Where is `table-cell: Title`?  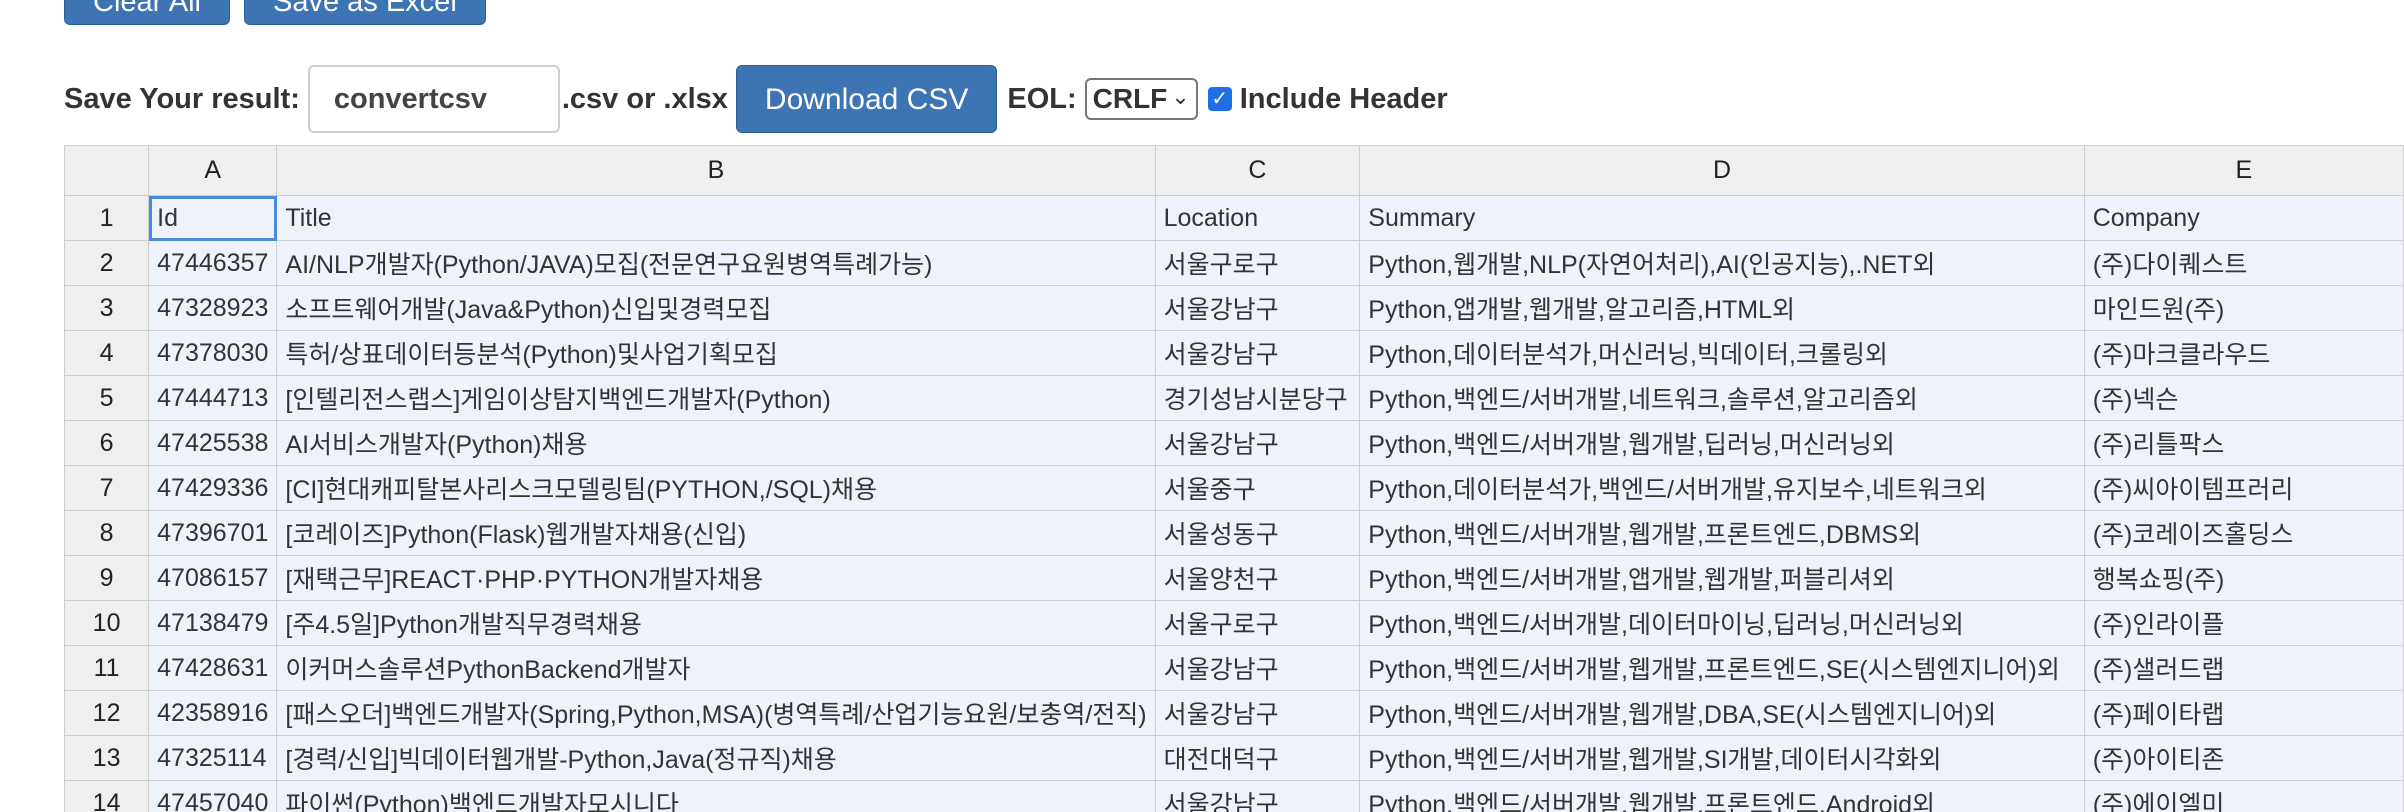 table-cell: Title is located at coordinates (716, 218).